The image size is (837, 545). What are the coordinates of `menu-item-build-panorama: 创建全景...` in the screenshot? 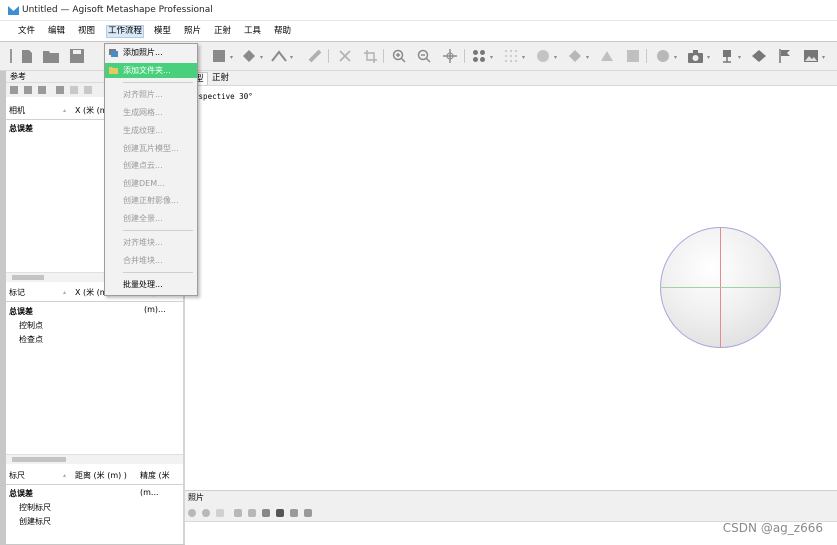 It's located at (151, 218).